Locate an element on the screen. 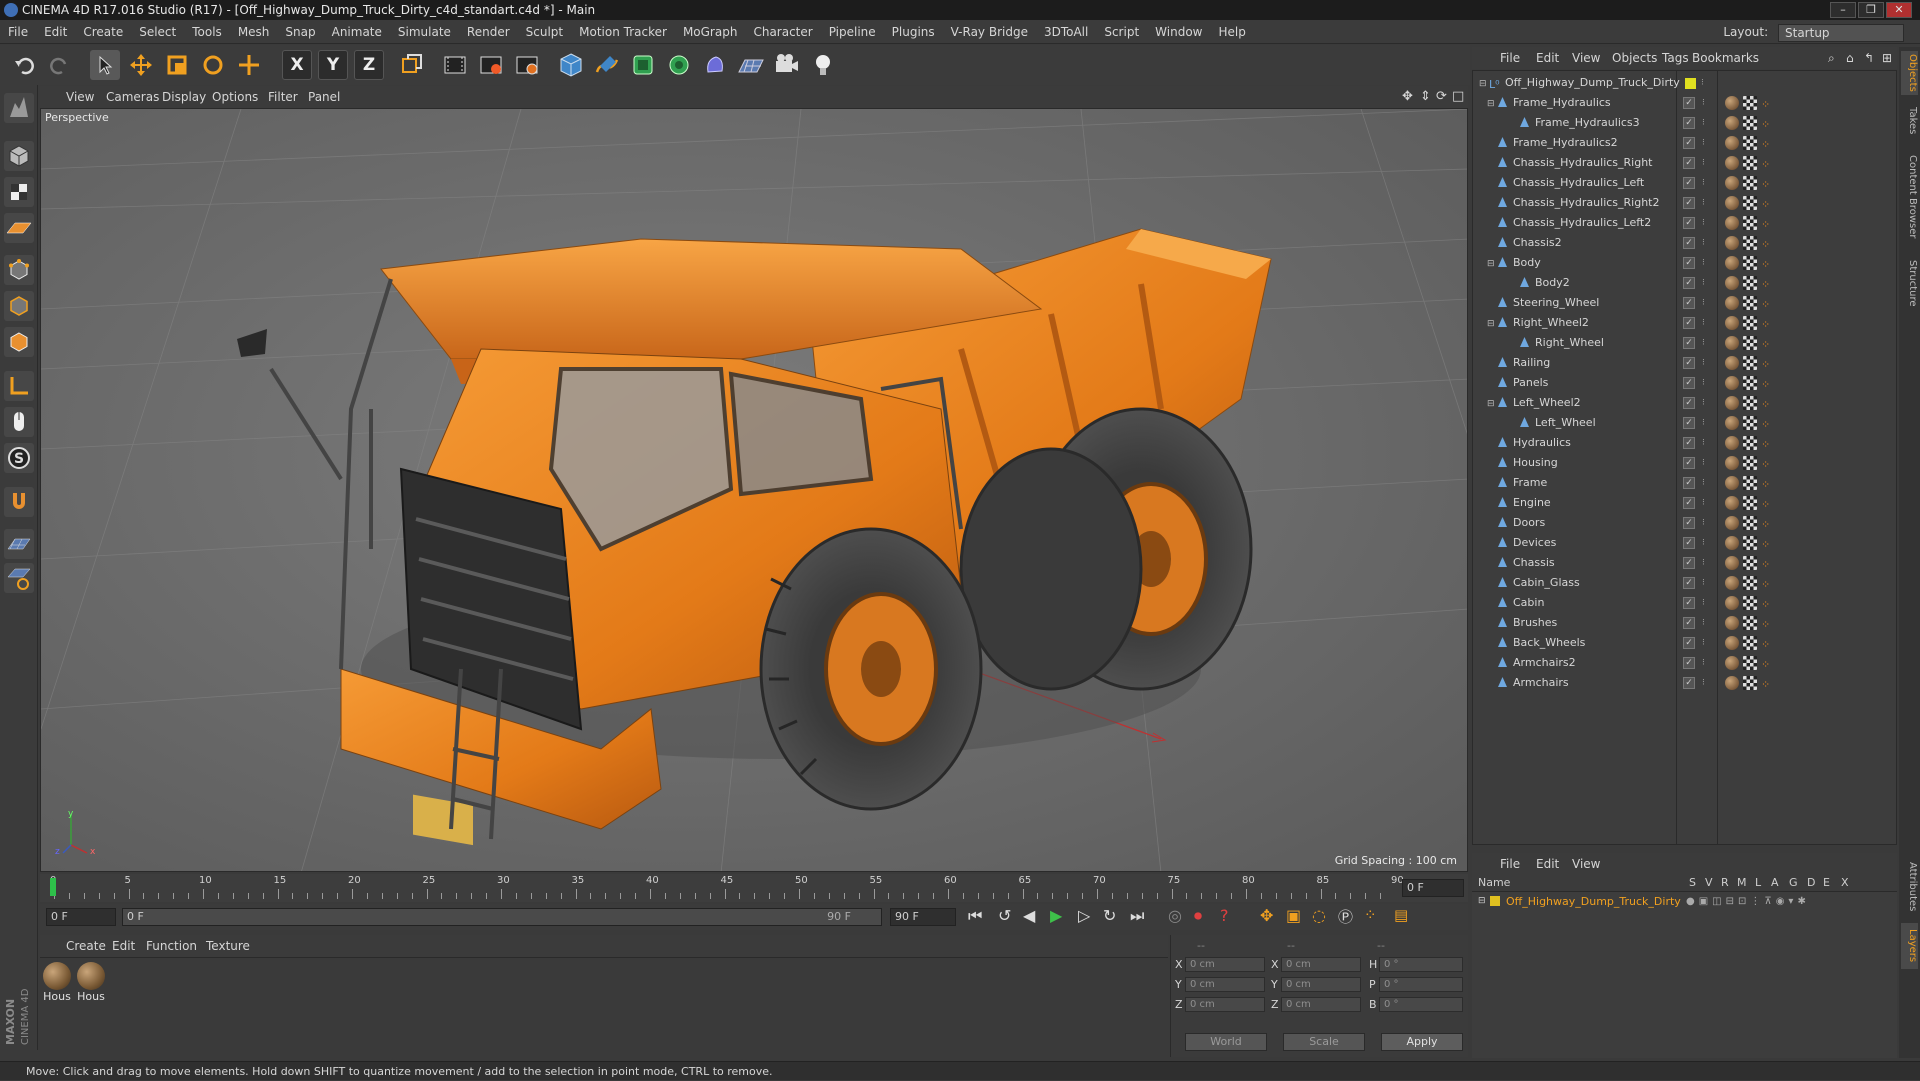 Image resolution: width=1920 pixels, height=1081 pixels. next-key-icon: ↻ is located at coordinates (1109, 915).